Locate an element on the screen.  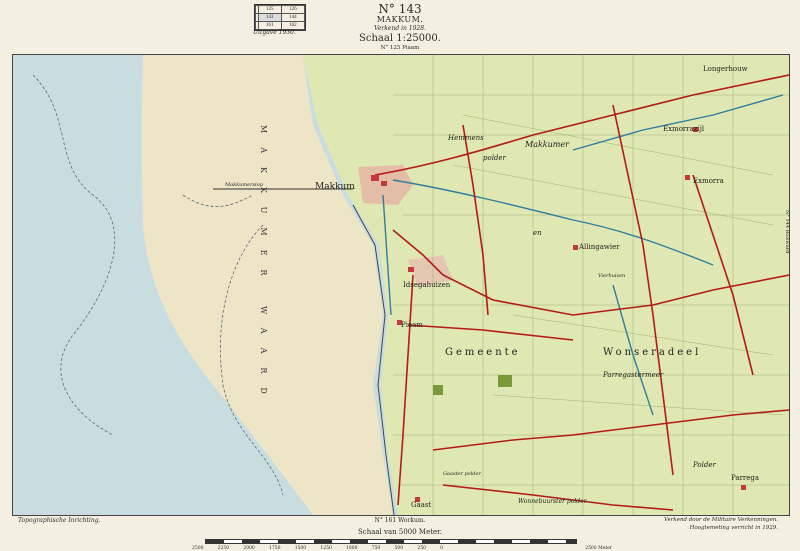
scale-tick-label: 1500 is located at coordinates (300, 548).